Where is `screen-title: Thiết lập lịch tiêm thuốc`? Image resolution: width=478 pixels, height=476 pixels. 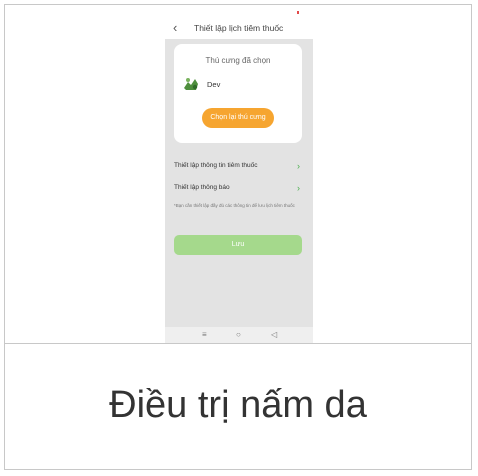
screen-title: Thiết lập lịch tiêm thuốc is located at coordinates (239, 28).